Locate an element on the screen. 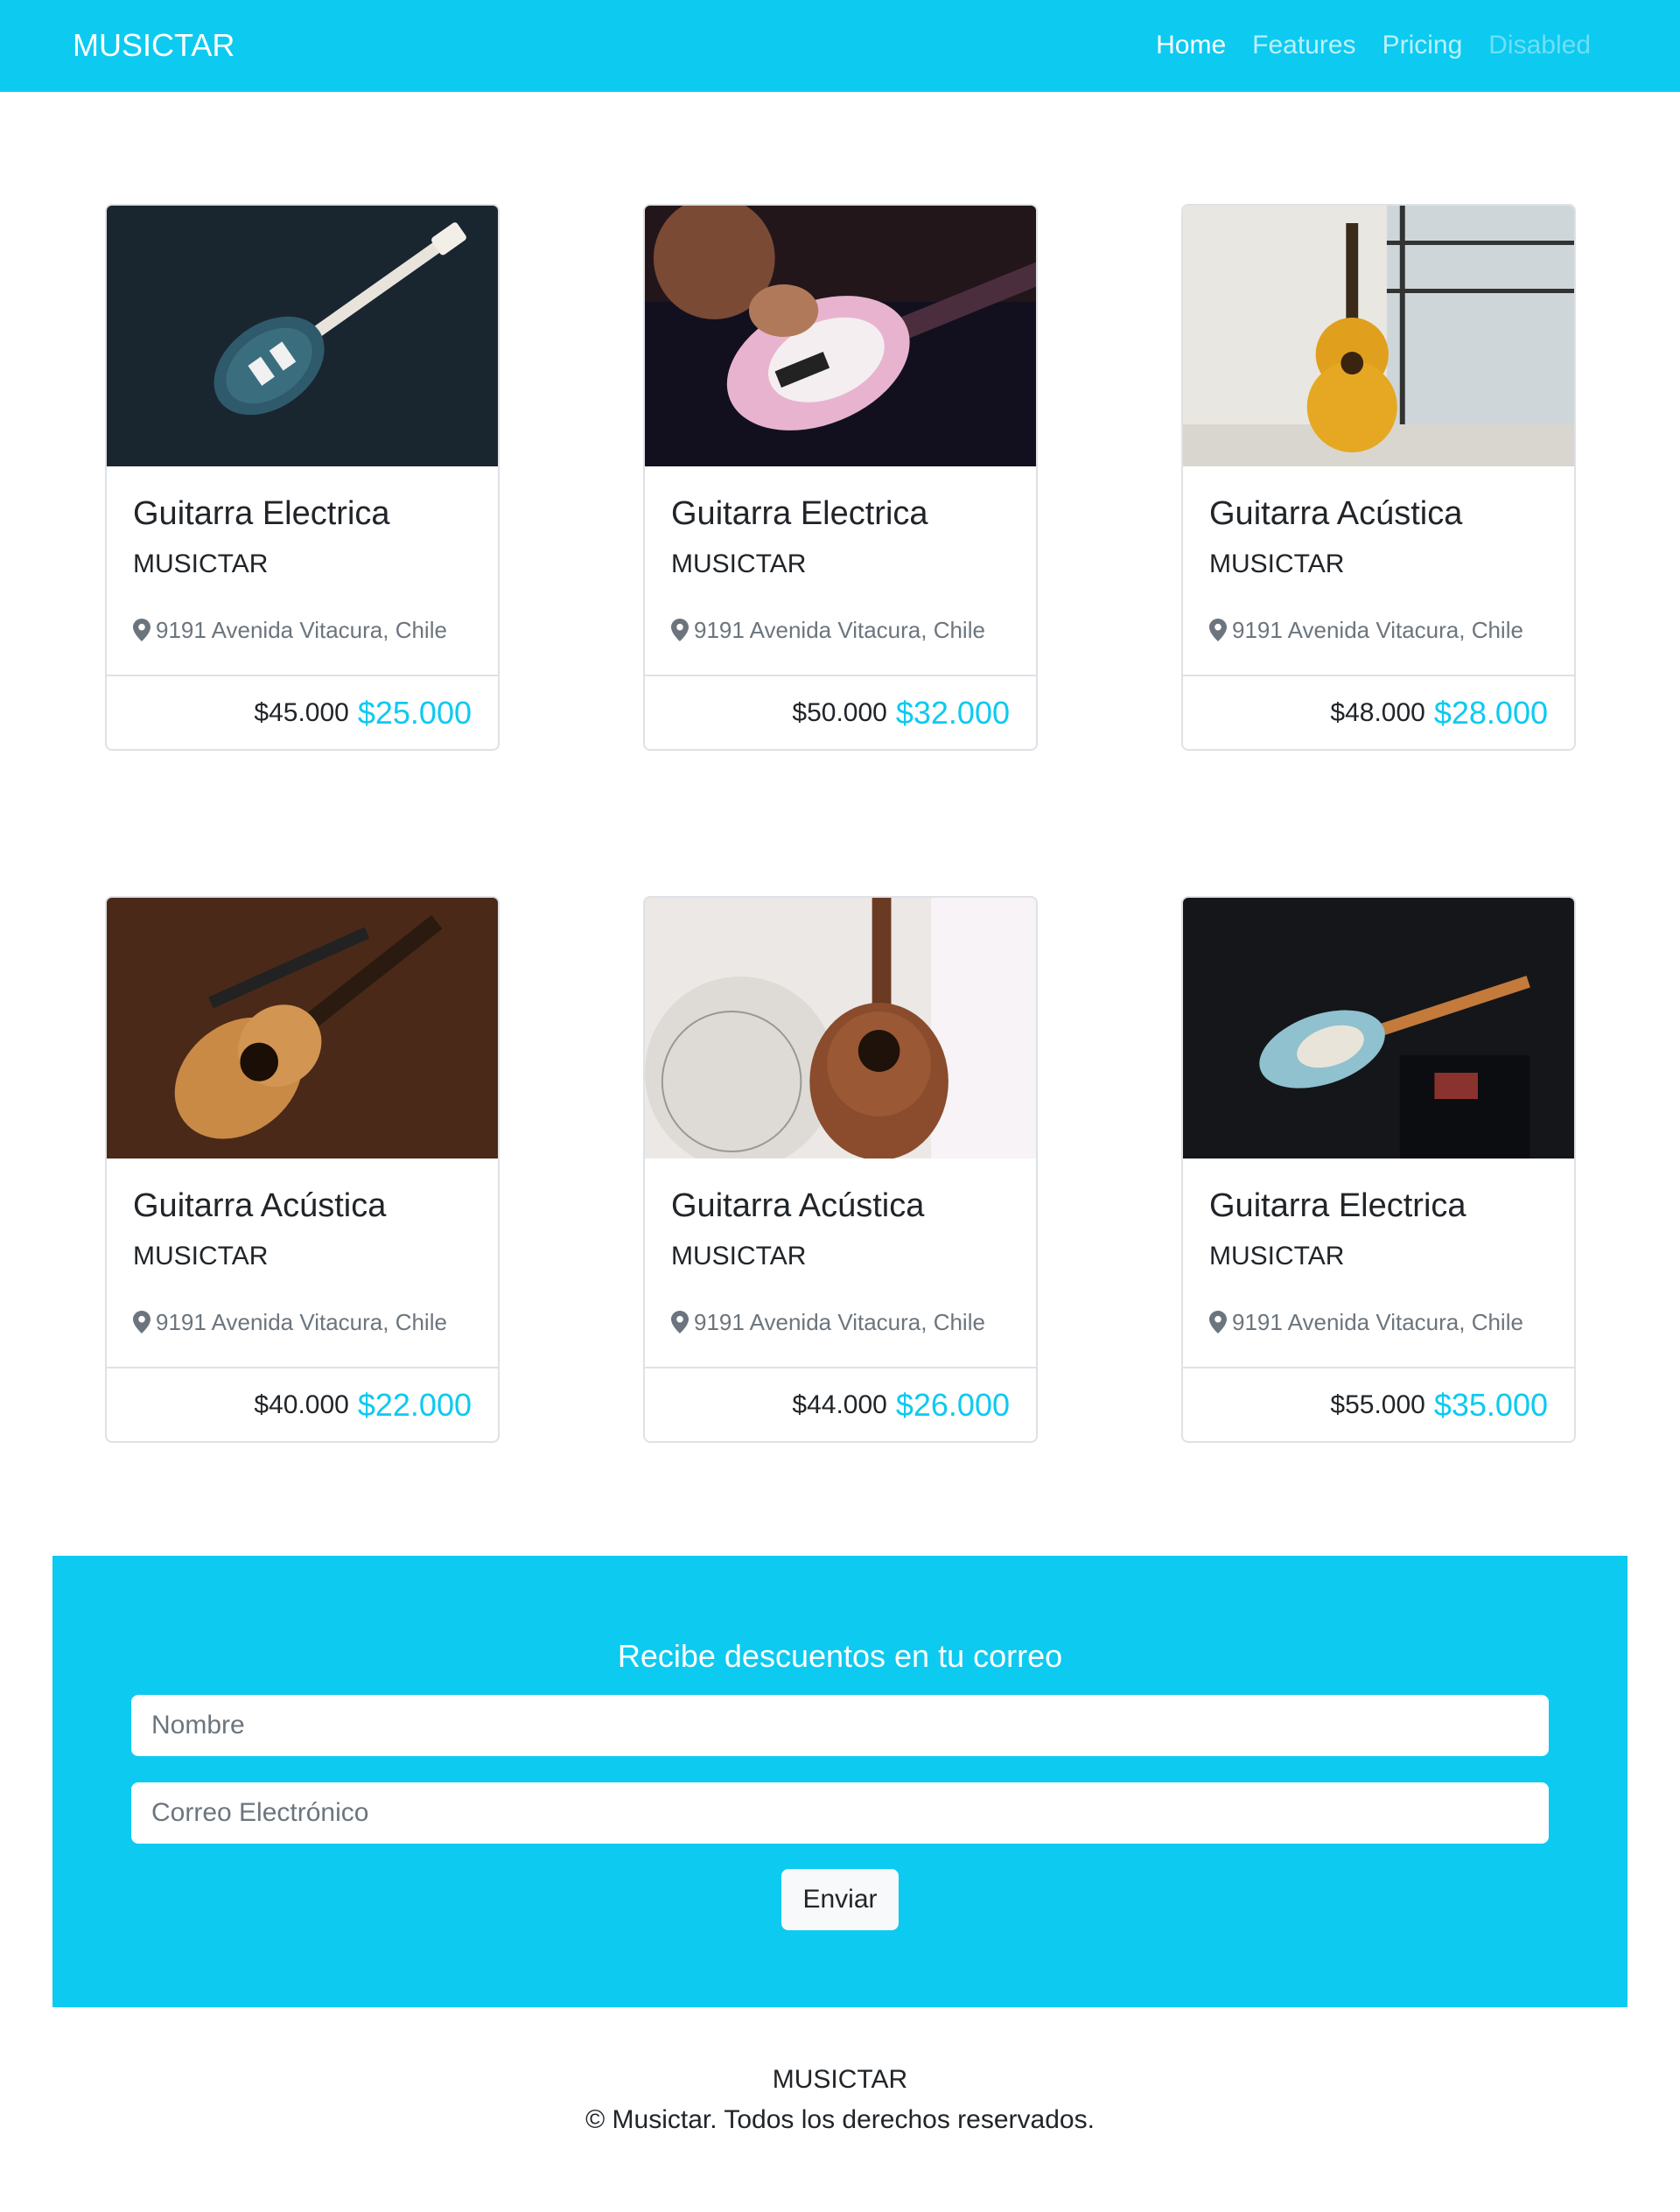 Image resolution: width=1680 pixels, height=2212 pixels. new-price: $22.000 is located at coordinates (414, 1404).